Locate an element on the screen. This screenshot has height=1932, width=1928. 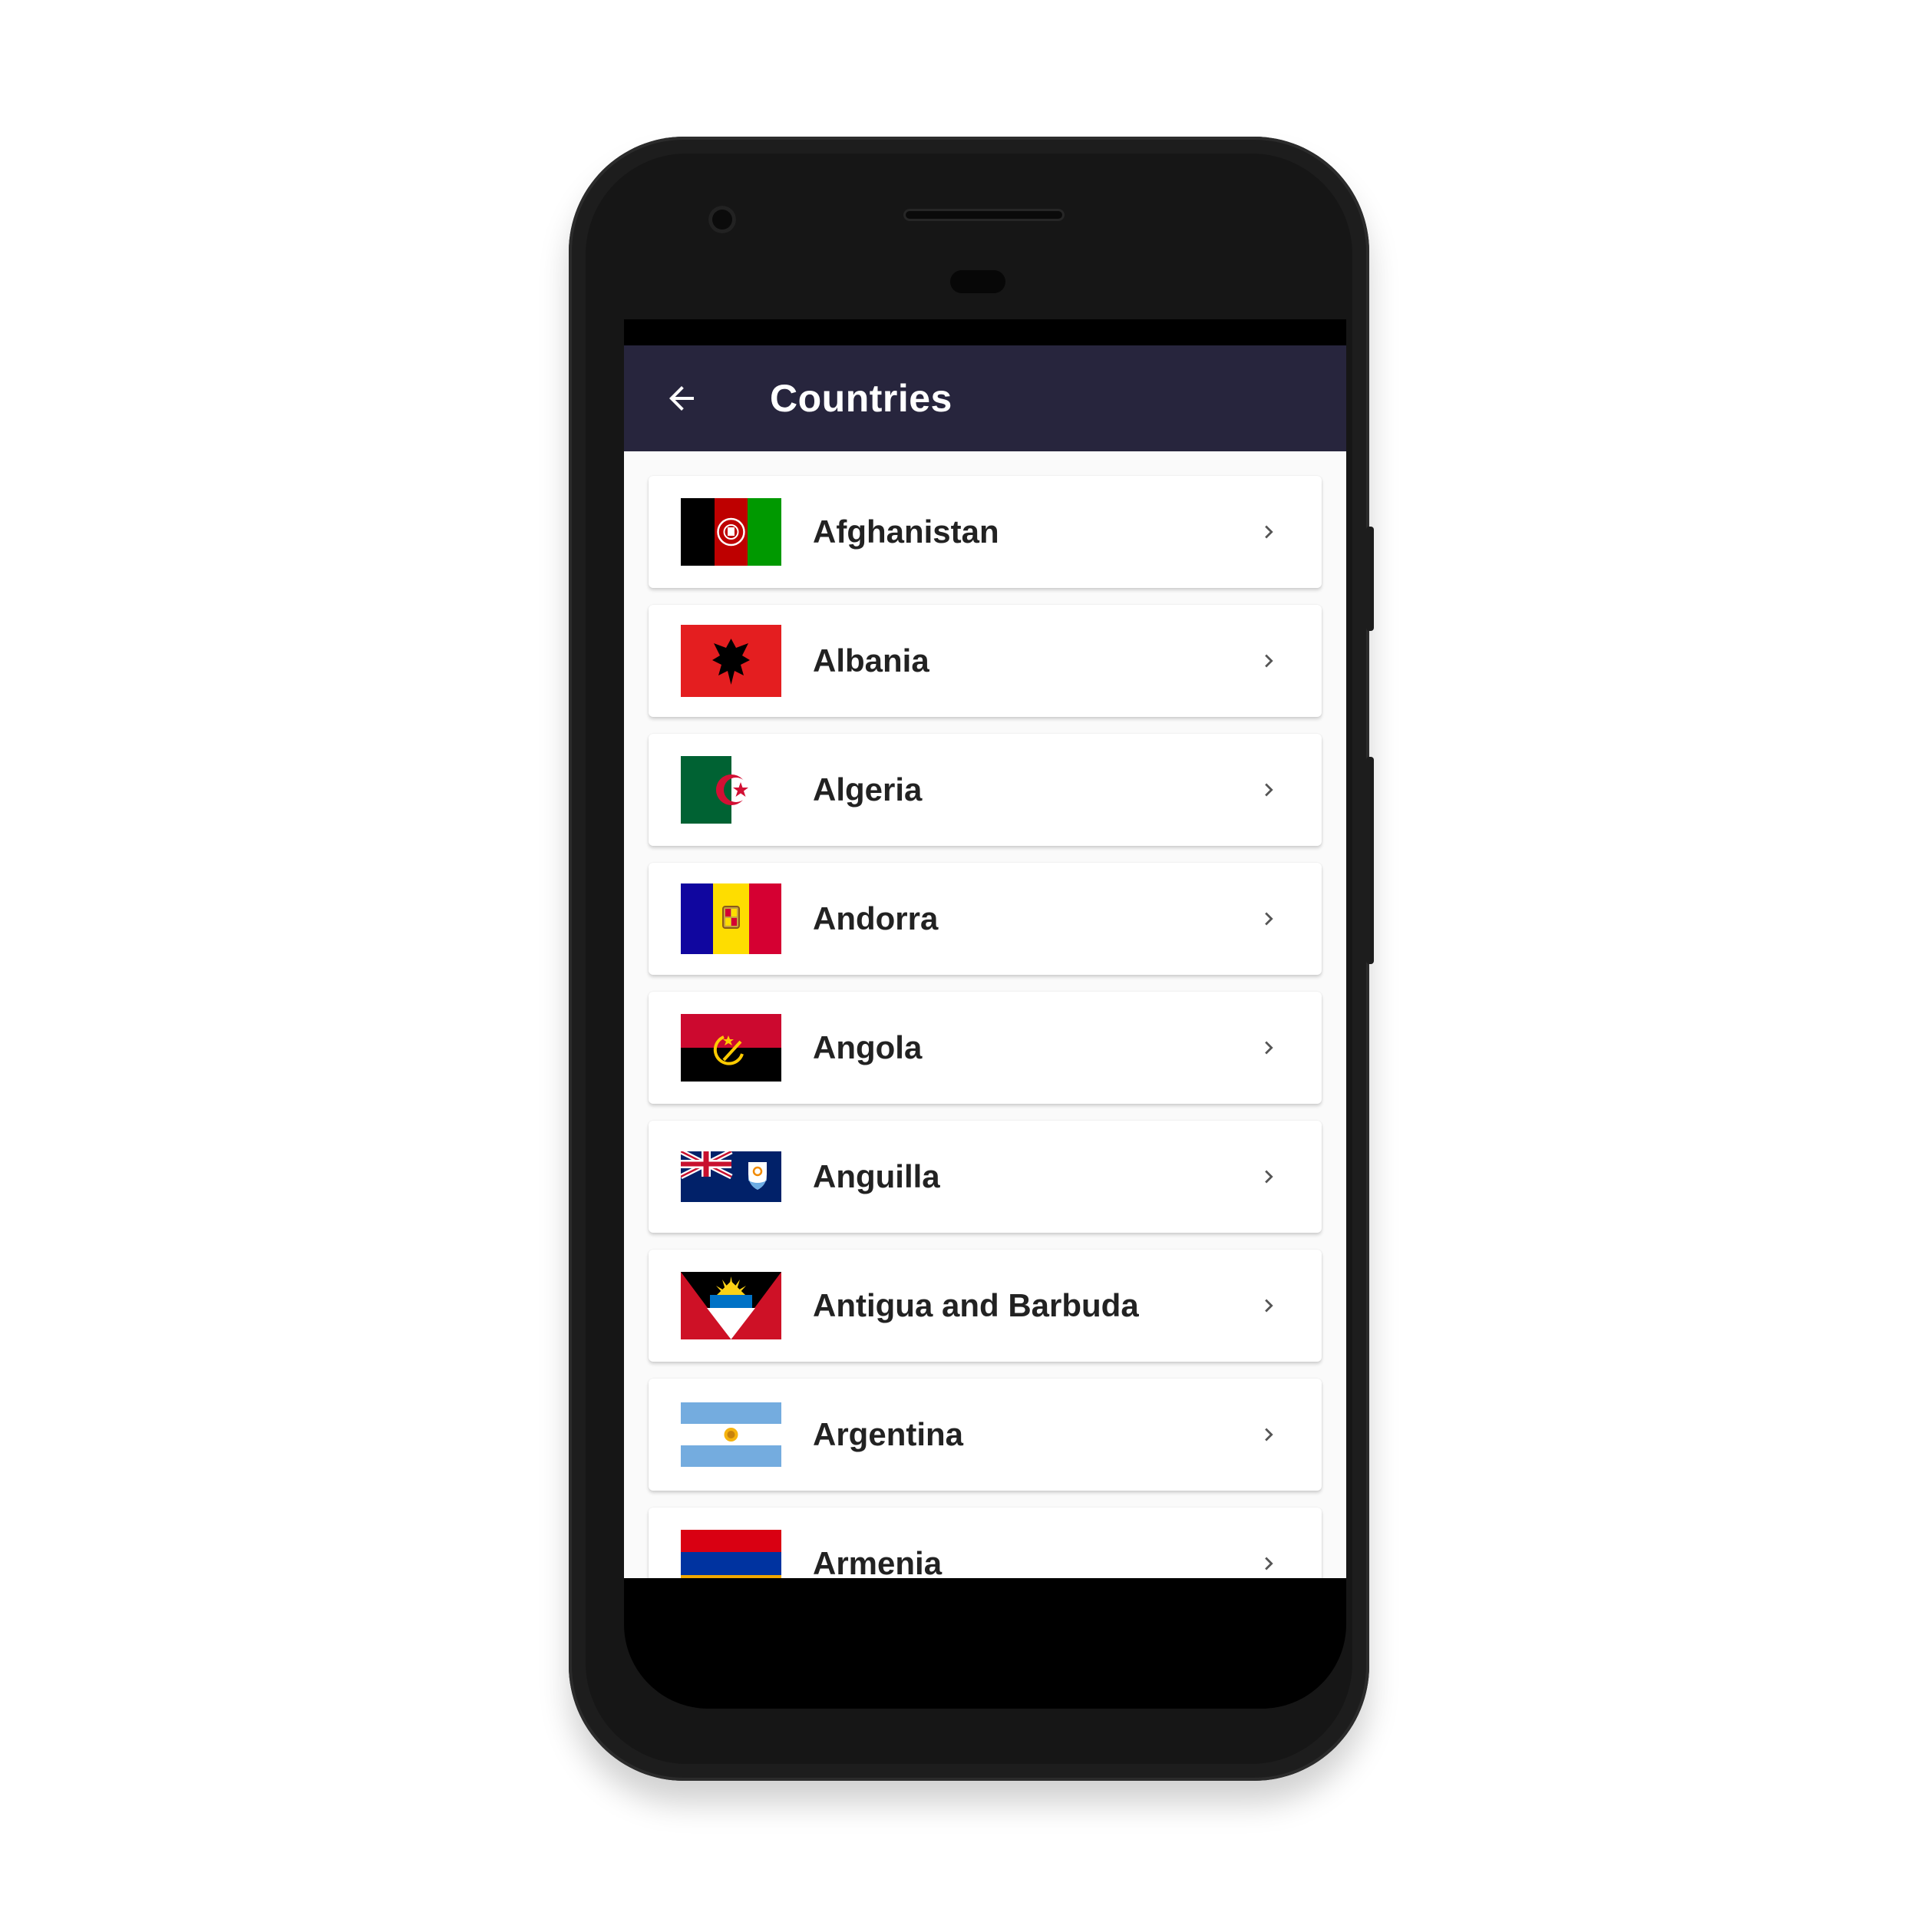
list-item-armenia: Armenia is located at coordinates (985, 1543).